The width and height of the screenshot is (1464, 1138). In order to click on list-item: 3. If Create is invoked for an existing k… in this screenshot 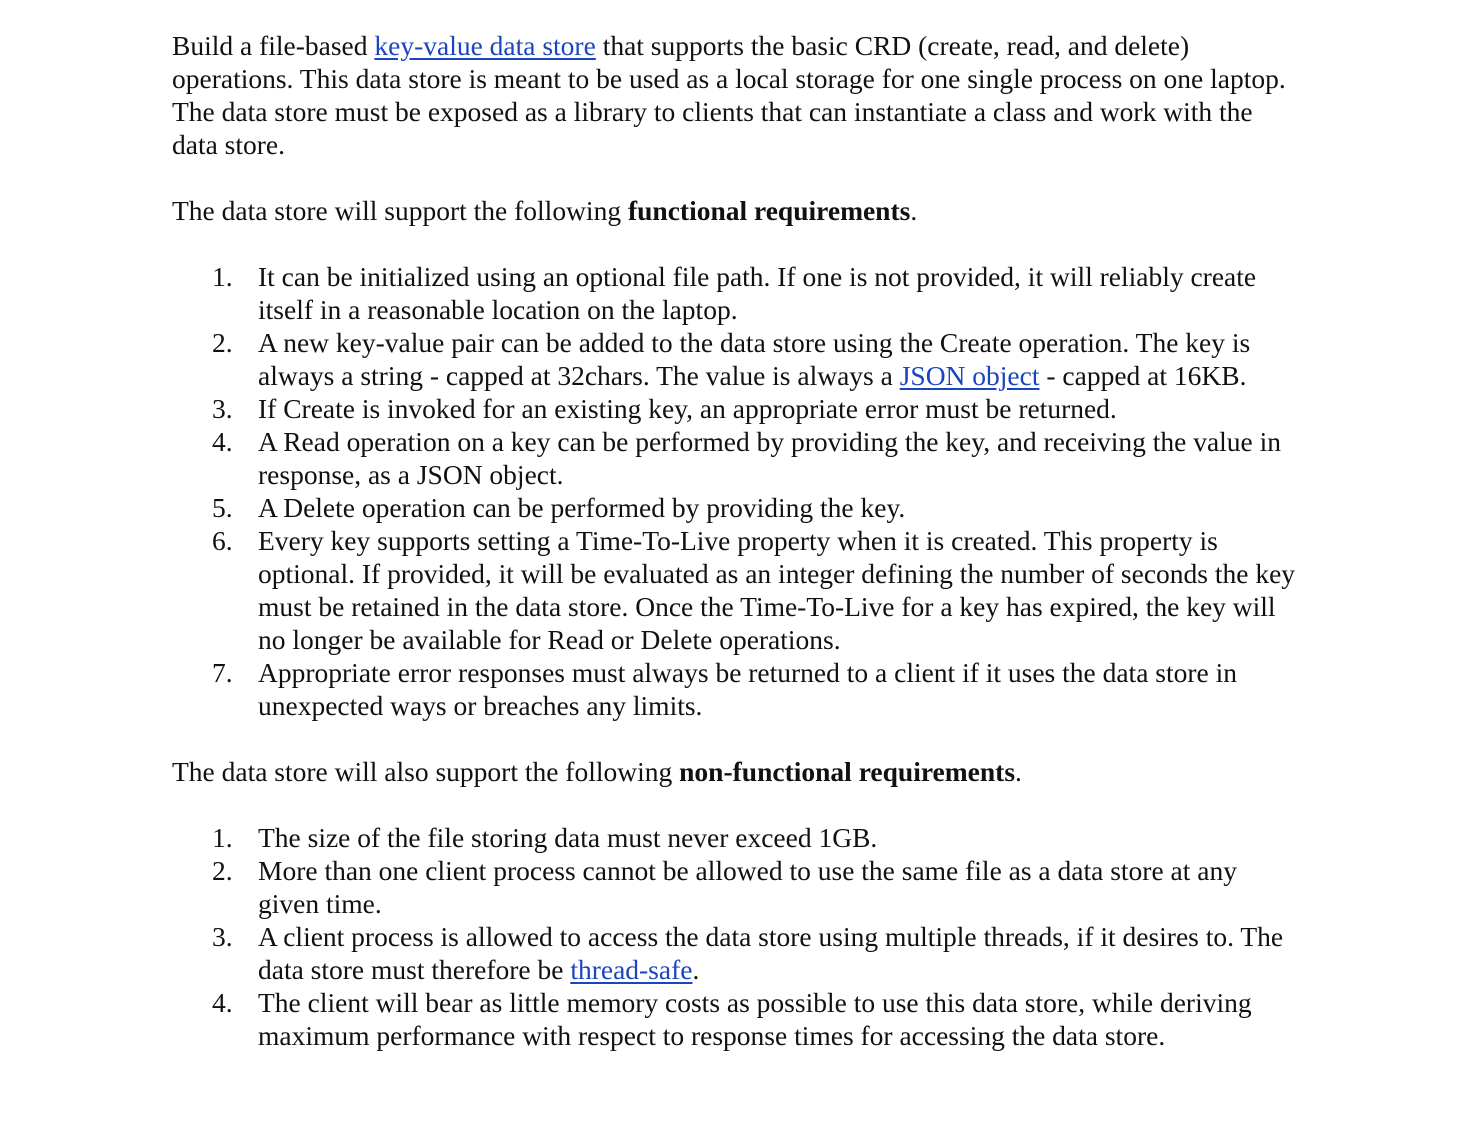, I will do `click(737, 408)`.